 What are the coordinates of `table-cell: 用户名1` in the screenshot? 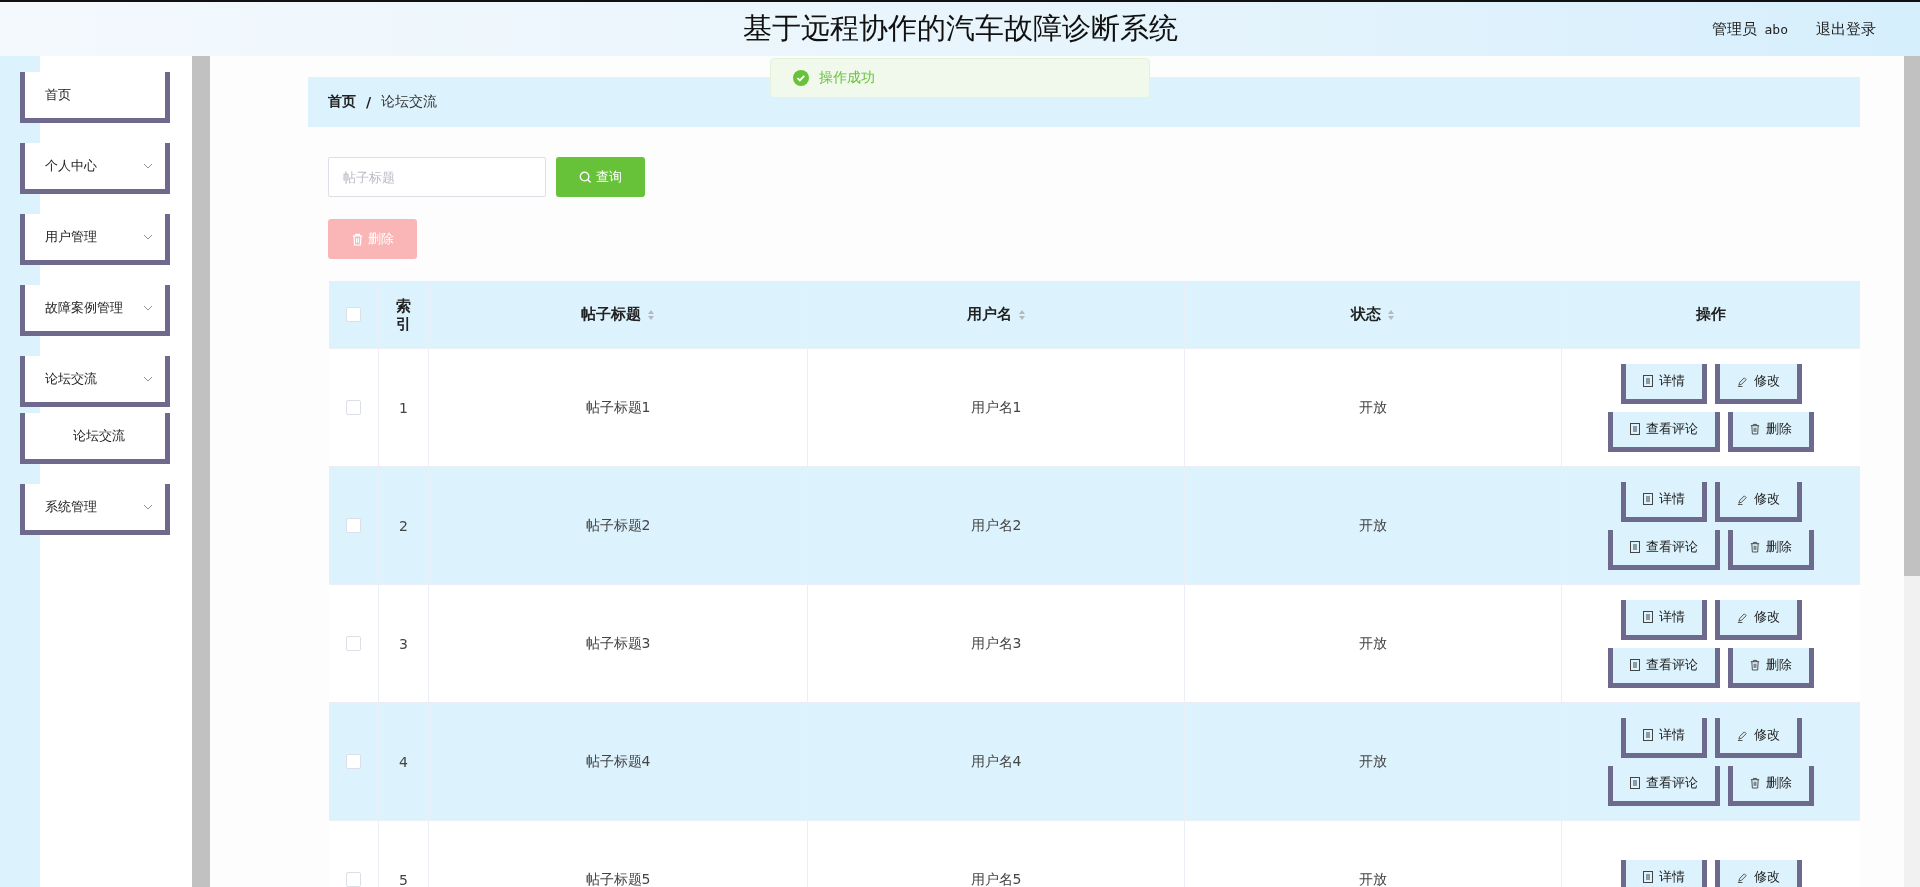 It's located at (996, 407).